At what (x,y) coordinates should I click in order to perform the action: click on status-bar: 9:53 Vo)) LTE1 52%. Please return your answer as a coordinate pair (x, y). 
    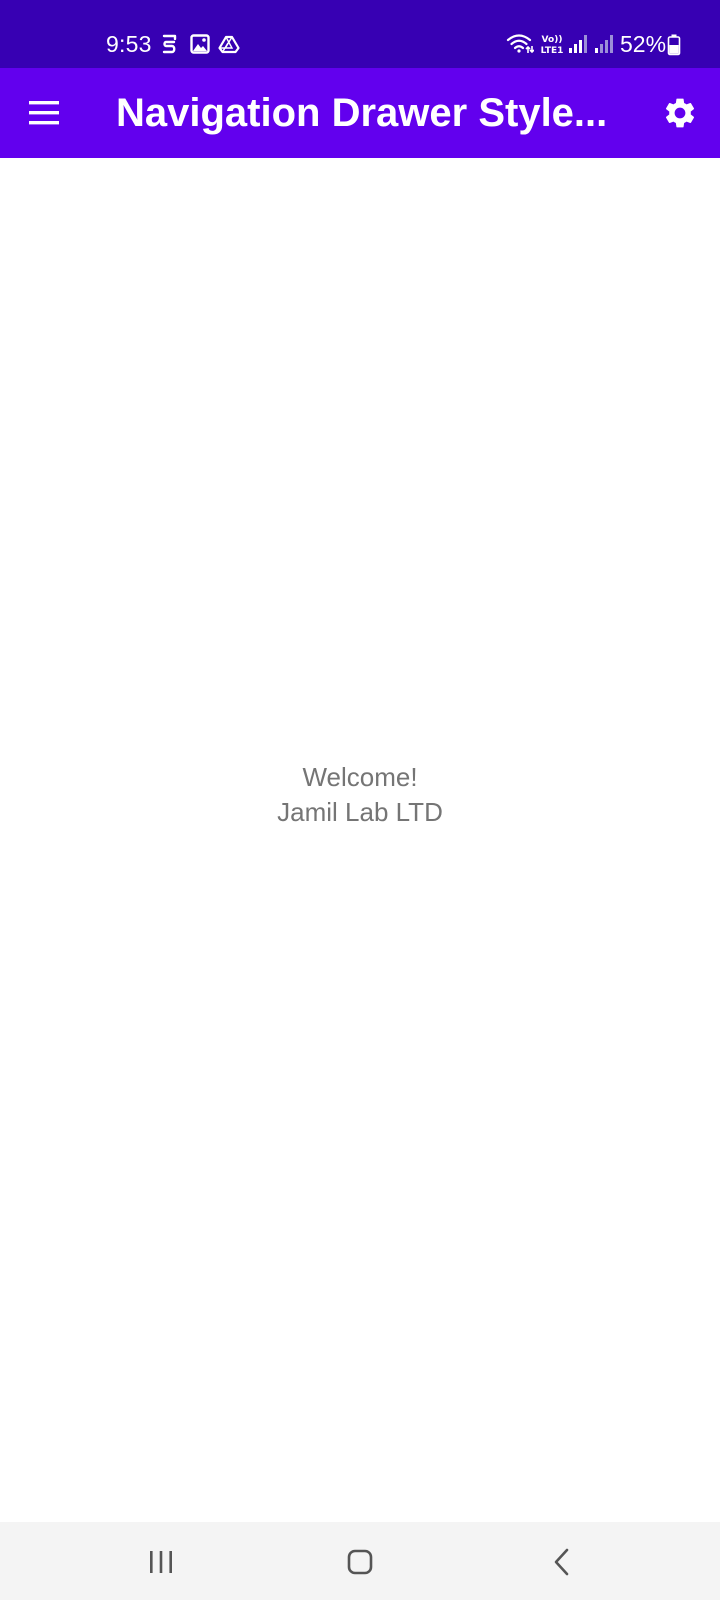
    Looking at the image, I should click on (360, 34).